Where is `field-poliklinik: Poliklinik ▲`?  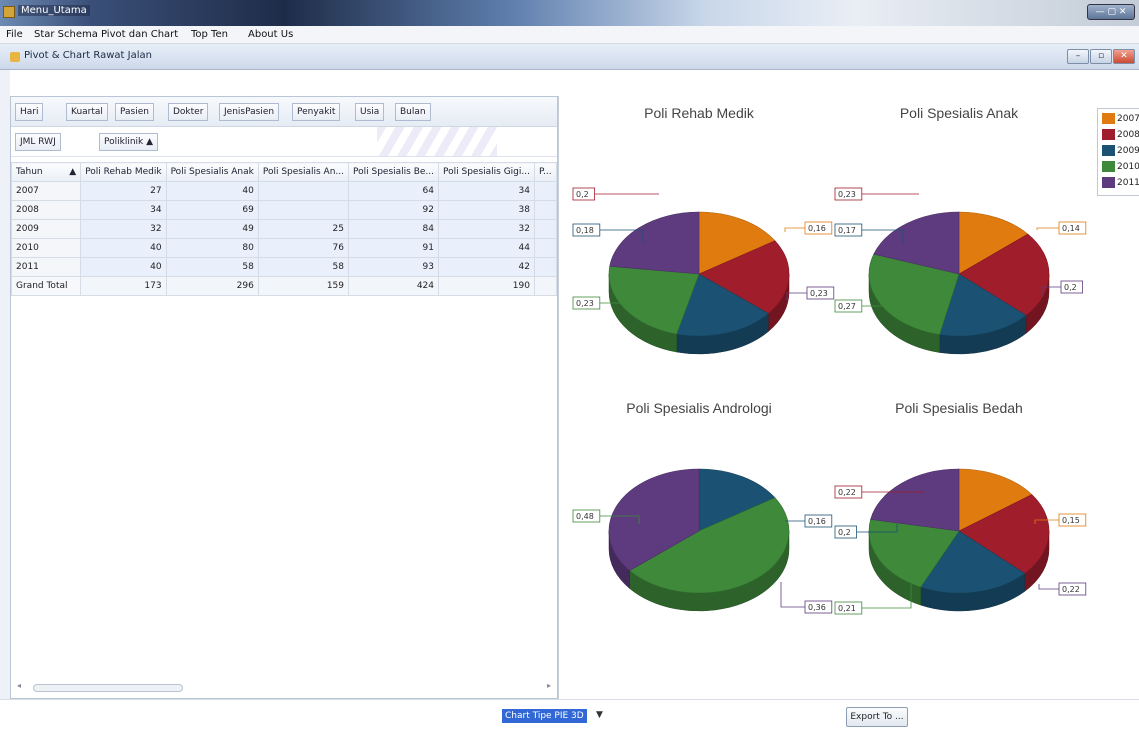
field-poliklinik: Poliklinik ▲ is located at coordinates (129, 142).